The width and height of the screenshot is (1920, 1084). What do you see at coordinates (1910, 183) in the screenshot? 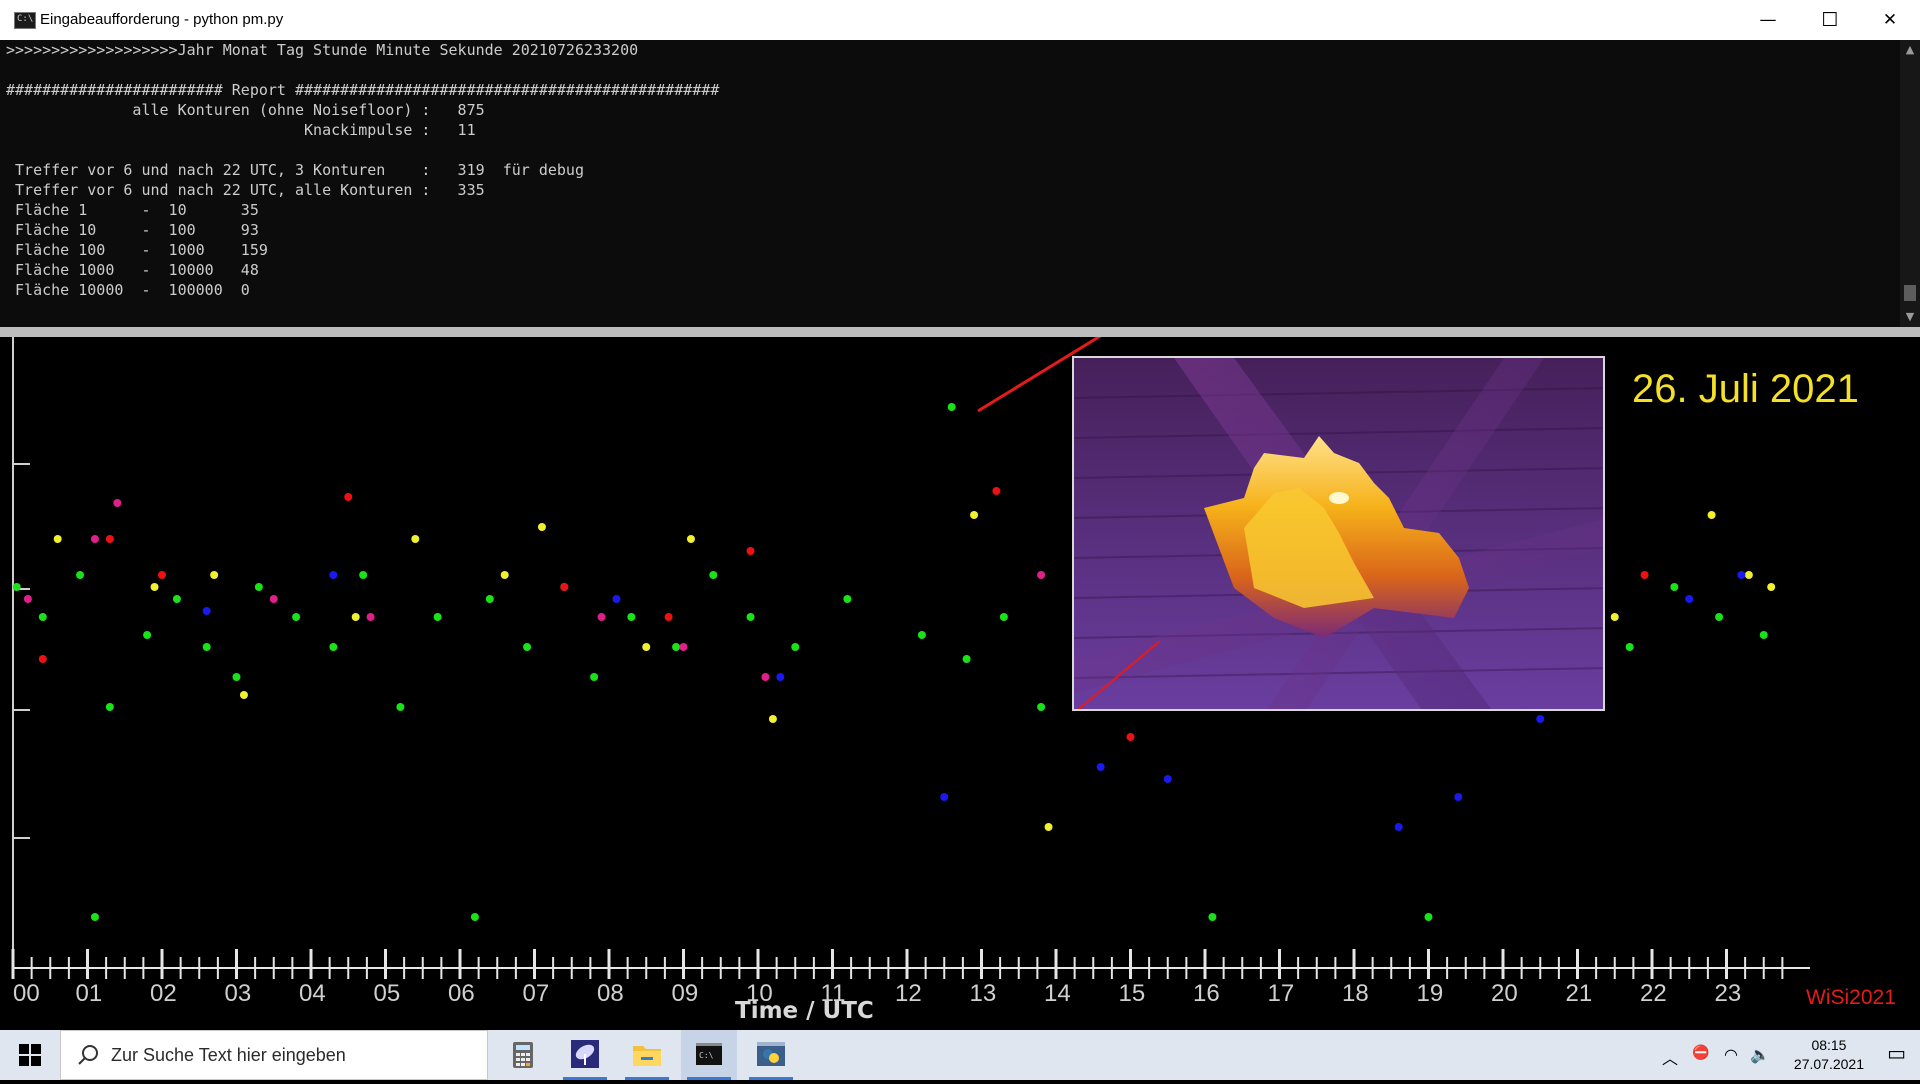
I see `console-scrollbar: ▲ ▼` at bounding box center [1910, 183].